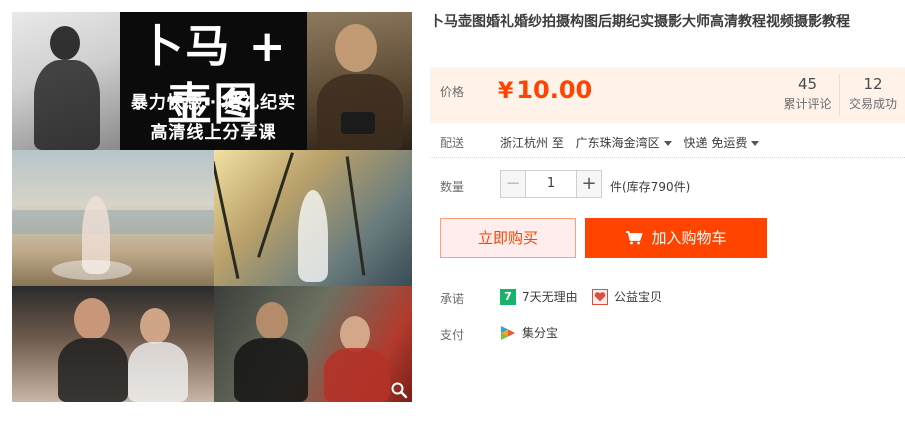 The width and height of the screenshot is (905, 424). Describe the element at coordinates (213, 133) in the screenshot. I see `banner-tagline: 高清线上分享课` at that location.